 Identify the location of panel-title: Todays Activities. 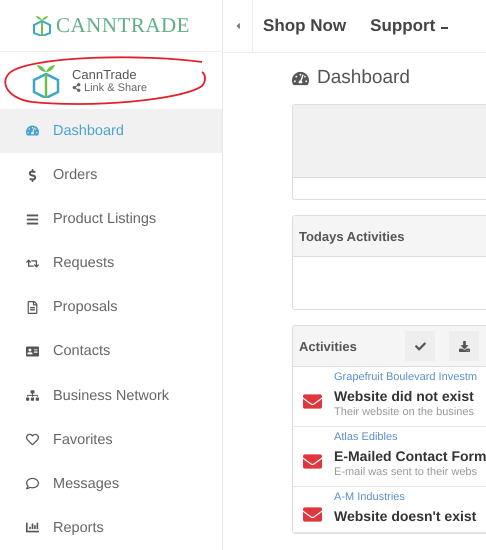
(351, 236).